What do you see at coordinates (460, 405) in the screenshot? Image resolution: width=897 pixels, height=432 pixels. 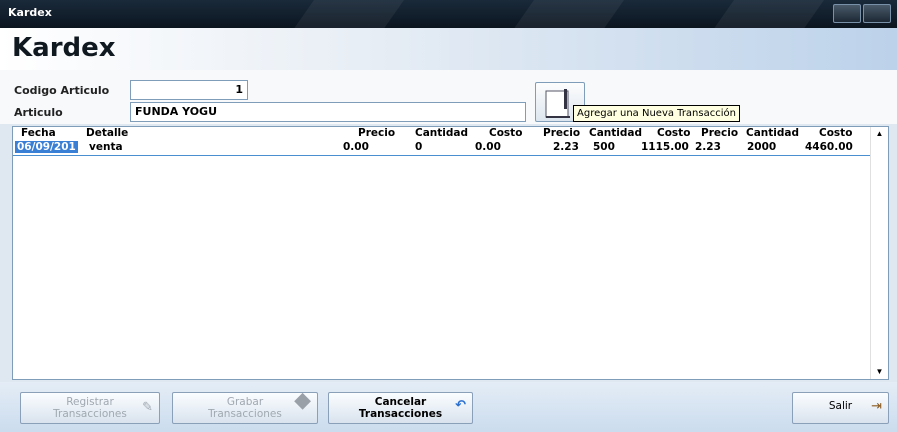 I see `undo-icon: ↶` at bounding box center [460, 405].